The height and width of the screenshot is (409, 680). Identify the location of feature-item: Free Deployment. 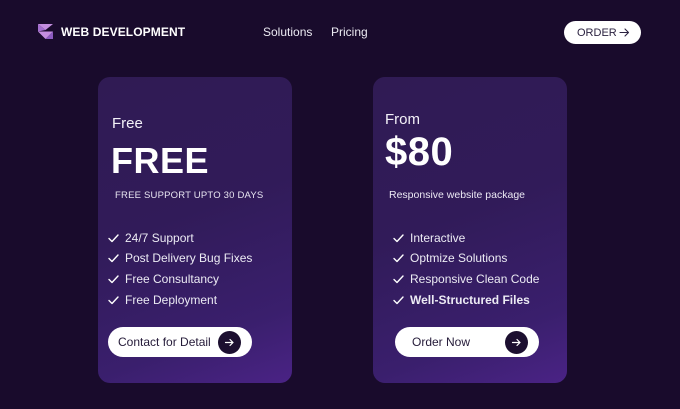
(162, 300).